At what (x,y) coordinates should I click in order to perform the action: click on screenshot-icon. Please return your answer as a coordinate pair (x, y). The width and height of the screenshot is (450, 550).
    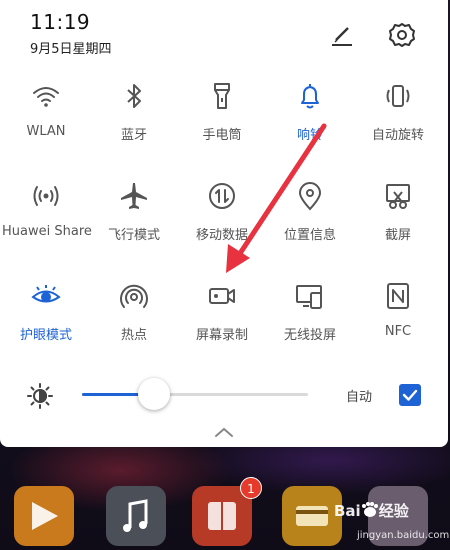
    Looking at the image, I should click on (398, 196).